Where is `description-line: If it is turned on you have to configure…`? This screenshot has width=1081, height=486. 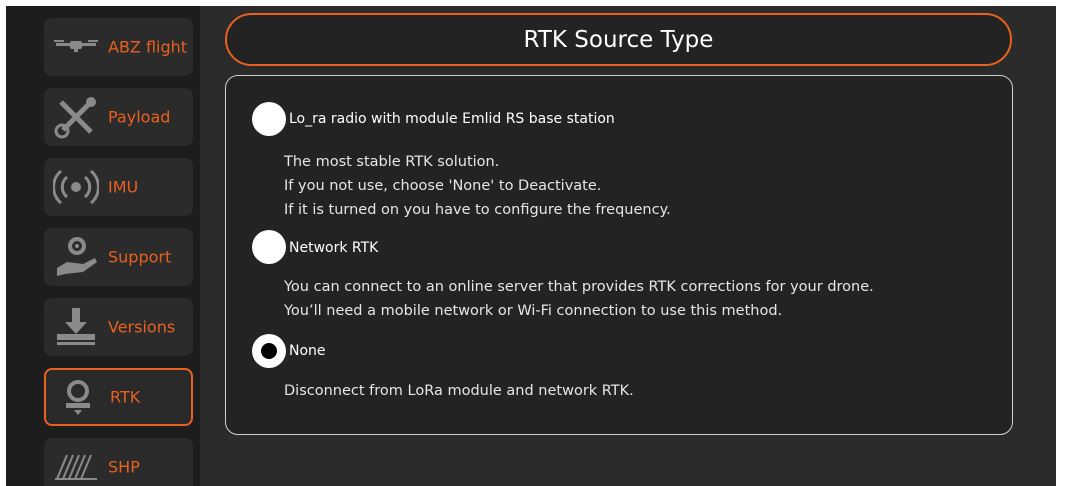
description-line: If it is turned on you have to configure… is located at coordinates (477, 210).